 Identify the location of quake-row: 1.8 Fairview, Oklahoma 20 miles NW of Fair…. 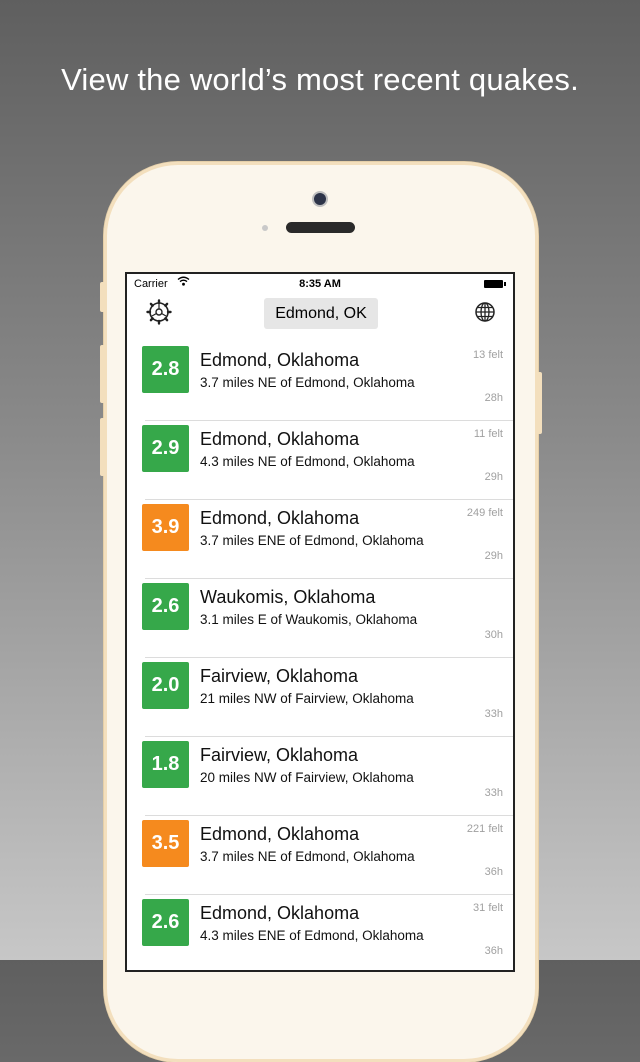
(320, 776).